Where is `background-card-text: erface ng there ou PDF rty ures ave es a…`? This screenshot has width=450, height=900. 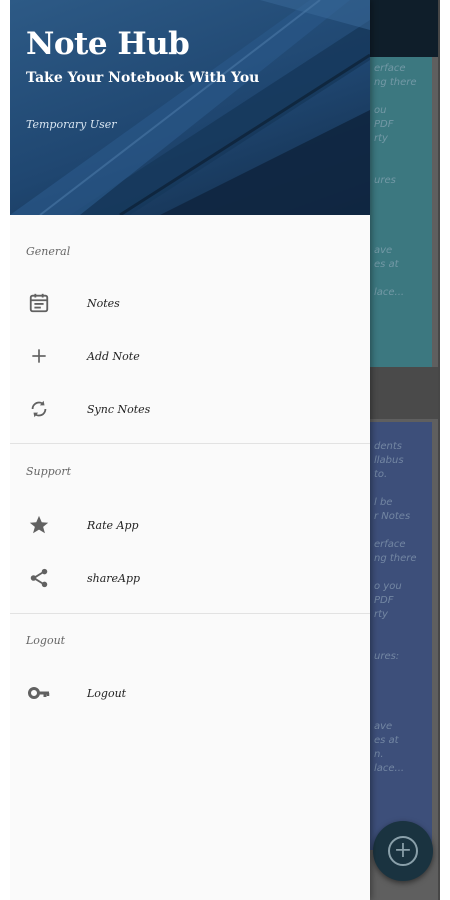
background-card-text: erface ng there ou PDF rty ures ave es a… is located at coordinates (395, 180).